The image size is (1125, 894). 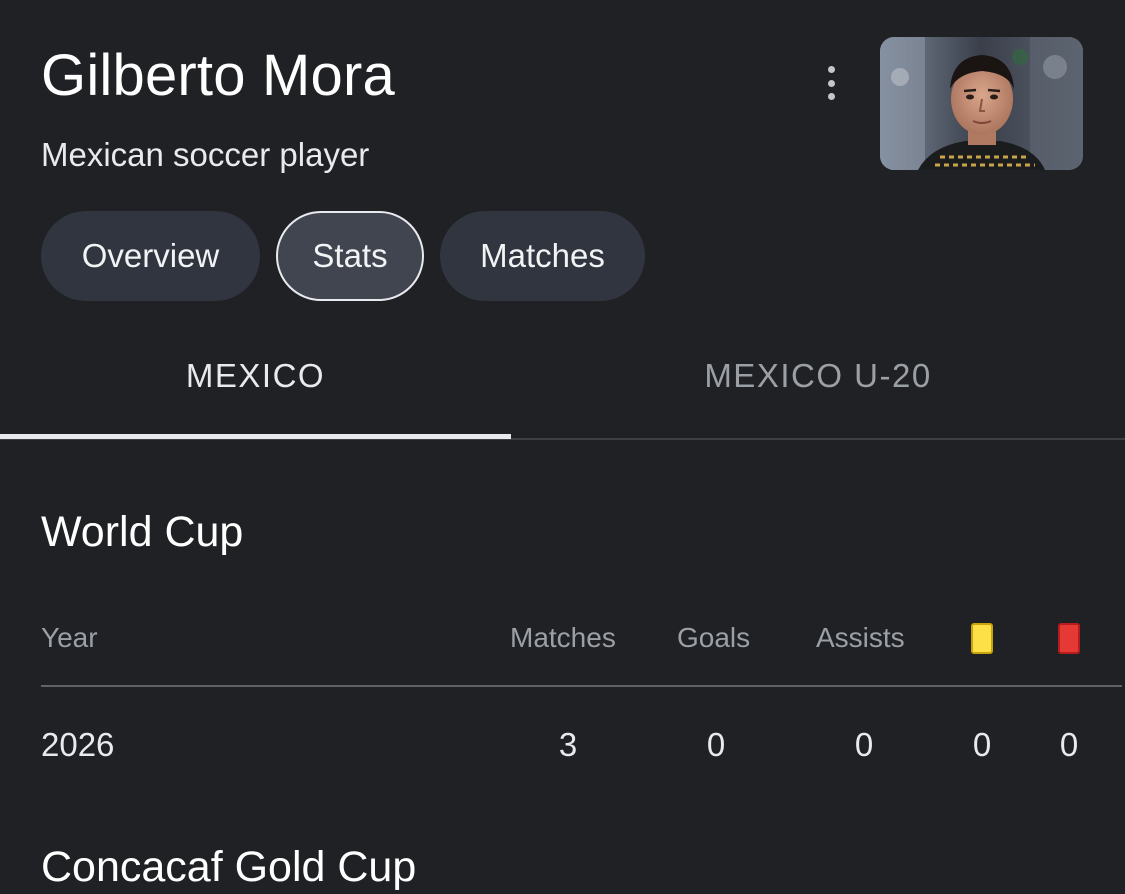 I want to click on chip-stats: Stats, so click(x=350, y=256).